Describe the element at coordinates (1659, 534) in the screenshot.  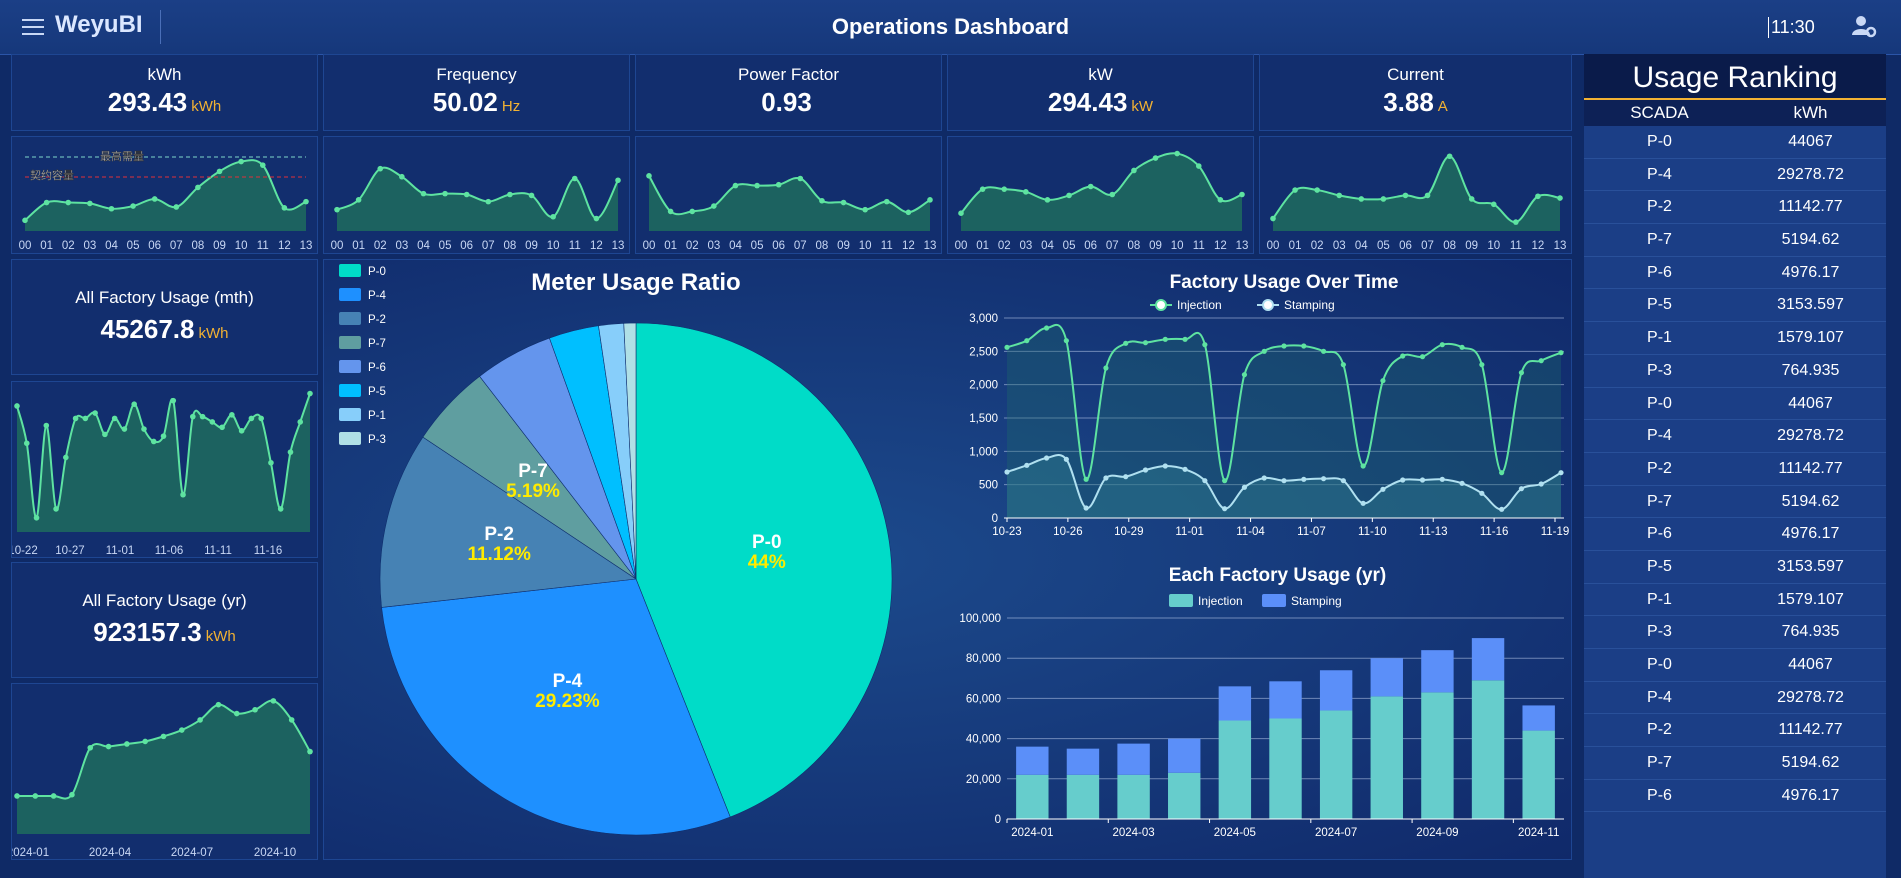
I see `ranking-cell-scada: P-6` at that location.